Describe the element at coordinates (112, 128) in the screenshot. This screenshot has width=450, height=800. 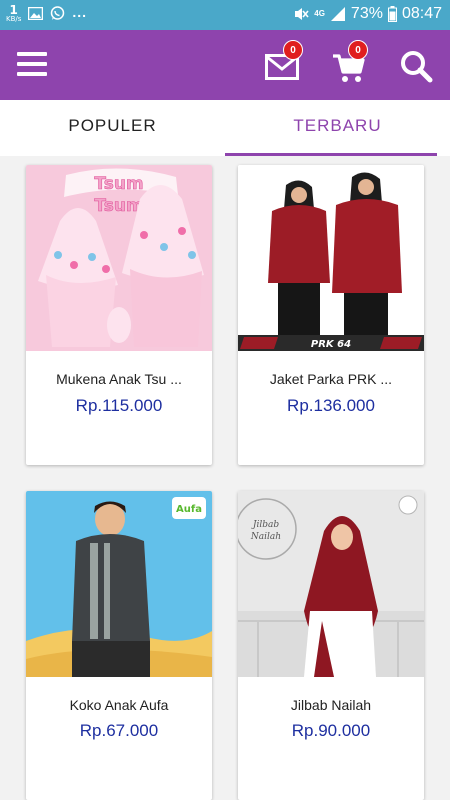
I see `tab-populer: POPULER` at that location.